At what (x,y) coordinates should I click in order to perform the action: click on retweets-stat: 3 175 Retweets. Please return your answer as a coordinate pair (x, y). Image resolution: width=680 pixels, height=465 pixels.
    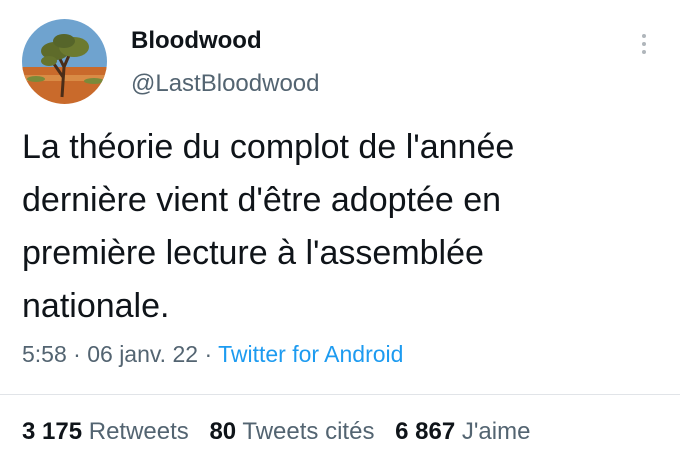
    Looking at the image, I should click on (105, 431).